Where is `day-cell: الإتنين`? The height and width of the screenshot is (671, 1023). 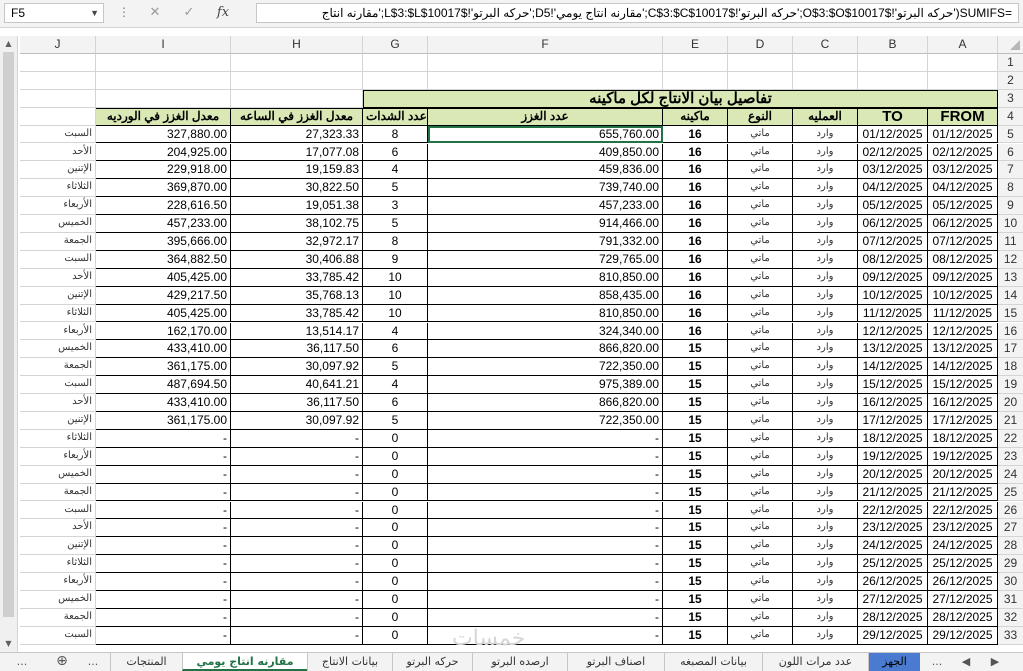
day-cell: الإتنين is located at coordinates (58, 546).